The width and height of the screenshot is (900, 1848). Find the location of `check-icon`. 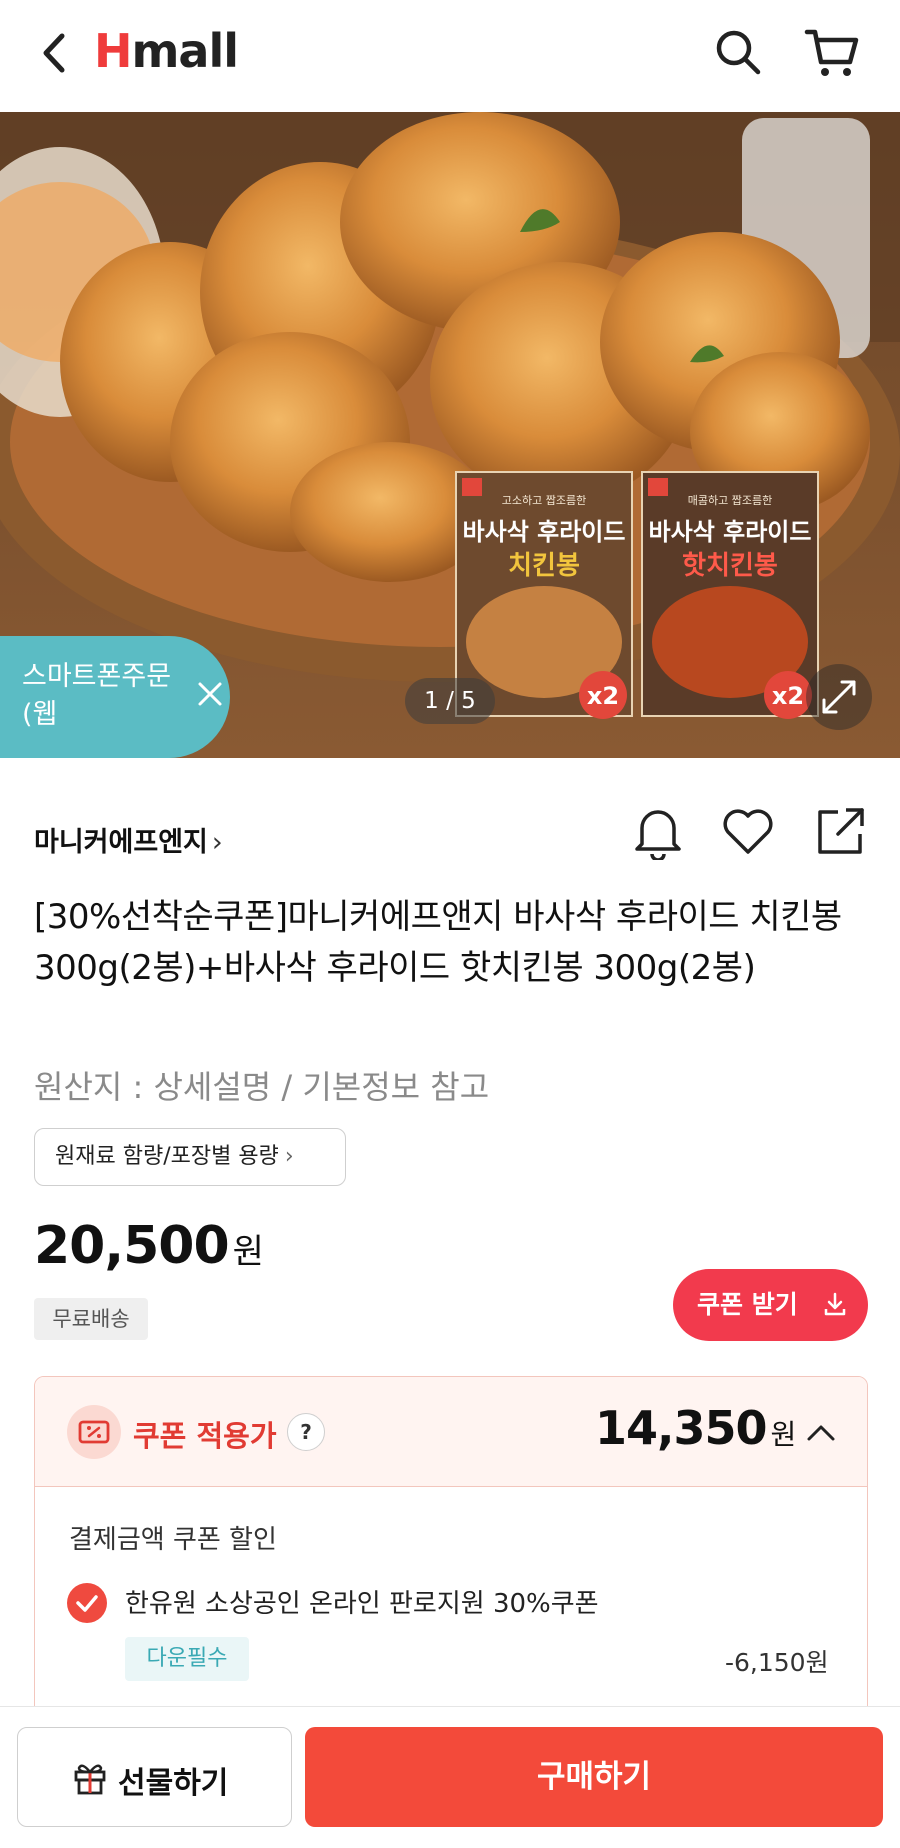

check-icon is located at coordinates (87, 1603).